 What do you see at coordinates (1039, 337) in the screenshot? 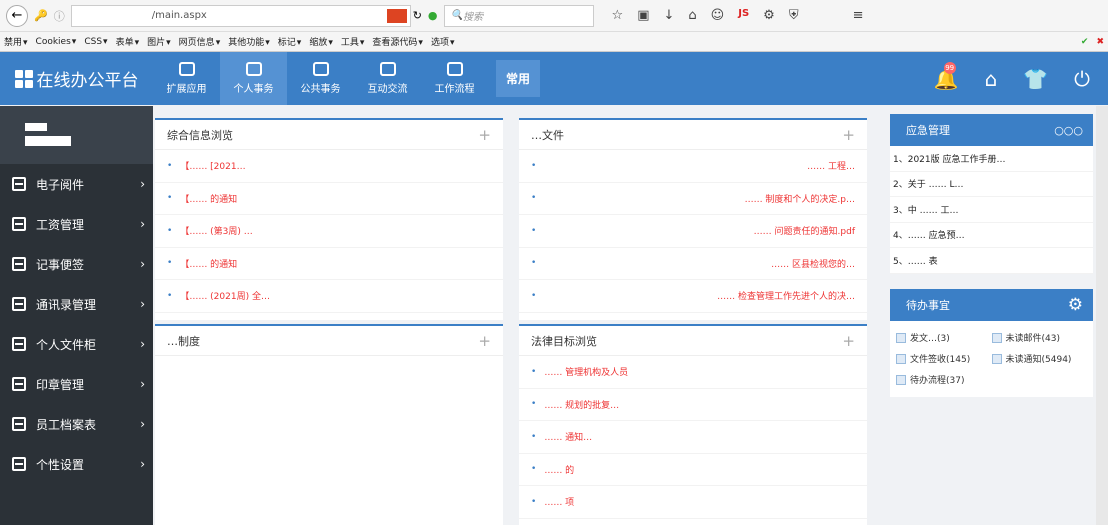
I see `todo-item: 未读邮件(43)` at bounding box center [1039, 337].